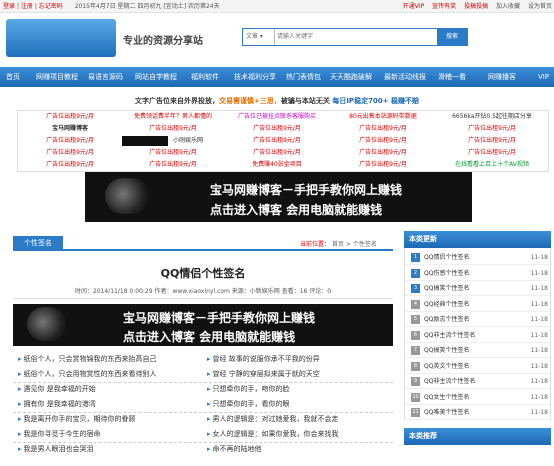  What do you see at coordinates (203, 298) in the screenshot?
I see `divider` at bounding box center [203, 298].